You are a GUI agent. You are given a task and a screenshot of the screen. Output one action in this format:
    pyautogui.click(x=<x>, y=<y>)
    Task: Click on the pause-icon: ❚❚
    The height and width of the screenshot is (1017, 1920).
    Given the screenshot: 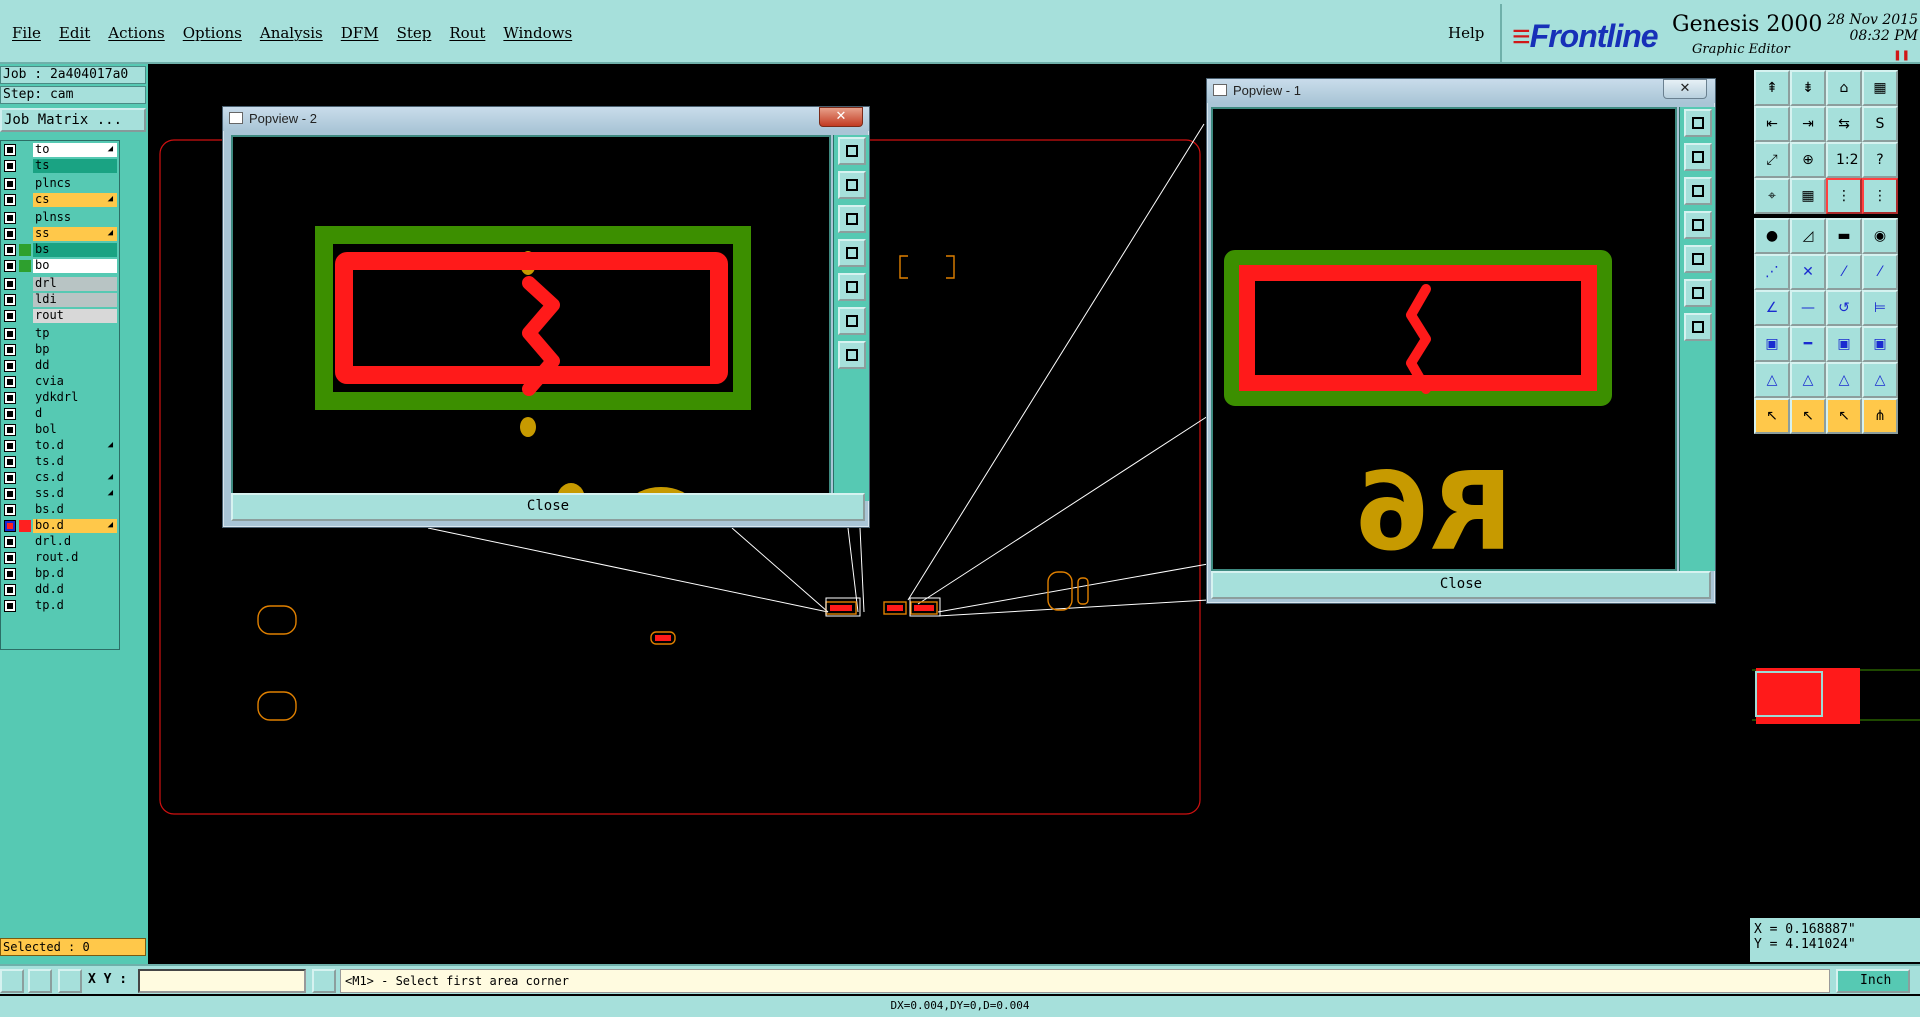 What is the action you would take?
    pyautogui.click(x=1901, y=55)
    